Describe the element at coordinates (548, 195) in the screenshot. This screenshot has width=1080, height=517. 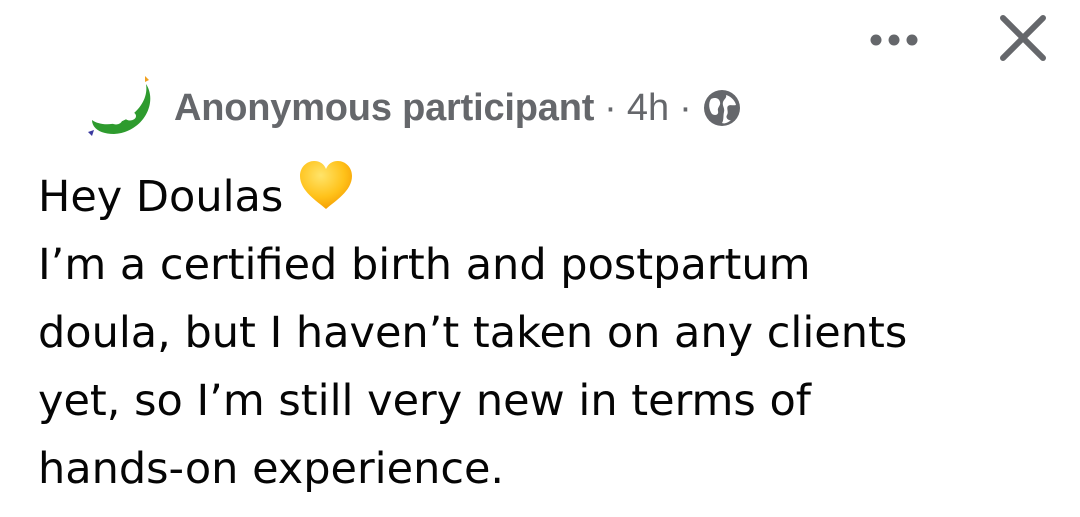
I see `post-greeting-line: Hey Doulas` at that location.